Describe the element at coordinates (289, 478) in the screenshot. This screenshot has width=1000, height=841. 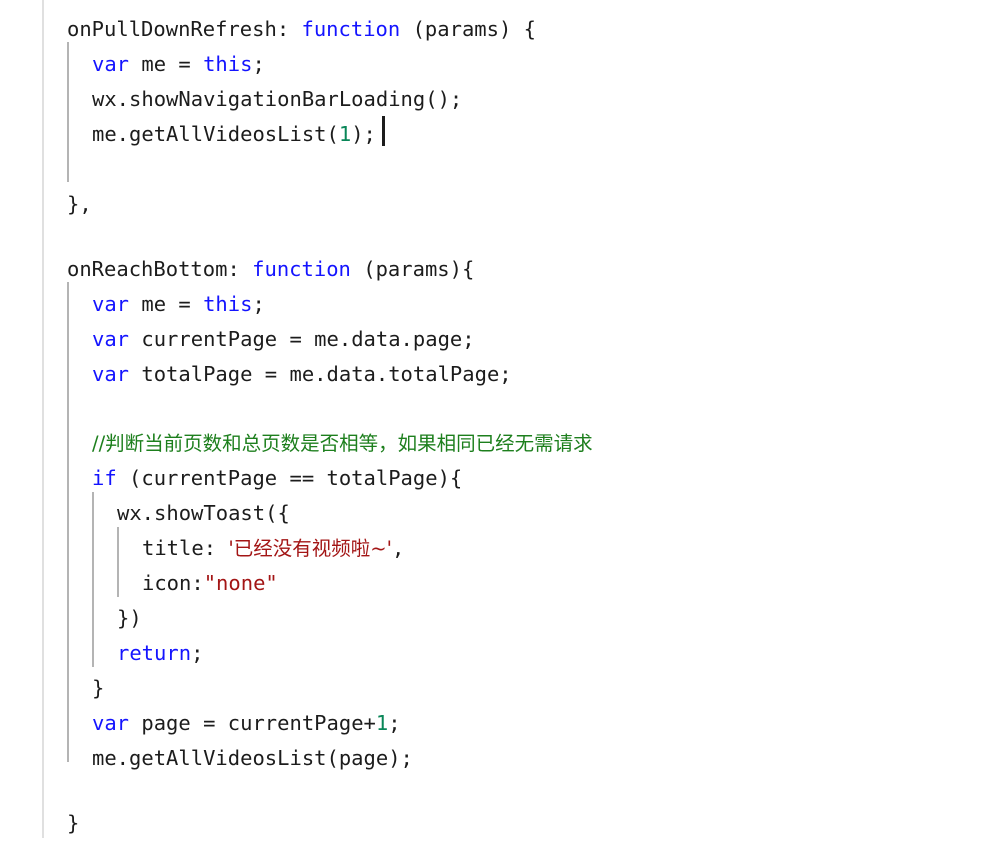
I see `code-token-plain: (currentPage == totalPage){` at that location.